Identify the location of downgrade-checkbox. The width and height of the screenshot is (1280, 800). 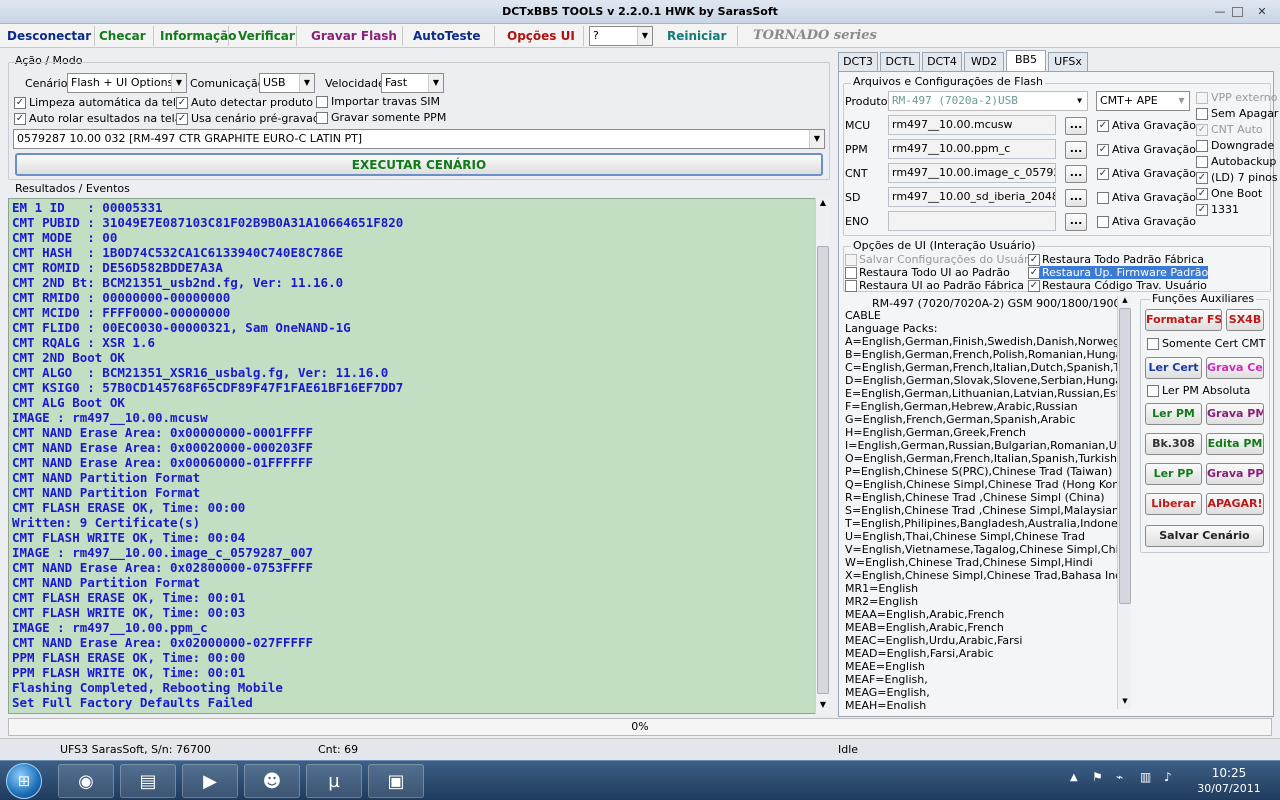
(1202, 146).